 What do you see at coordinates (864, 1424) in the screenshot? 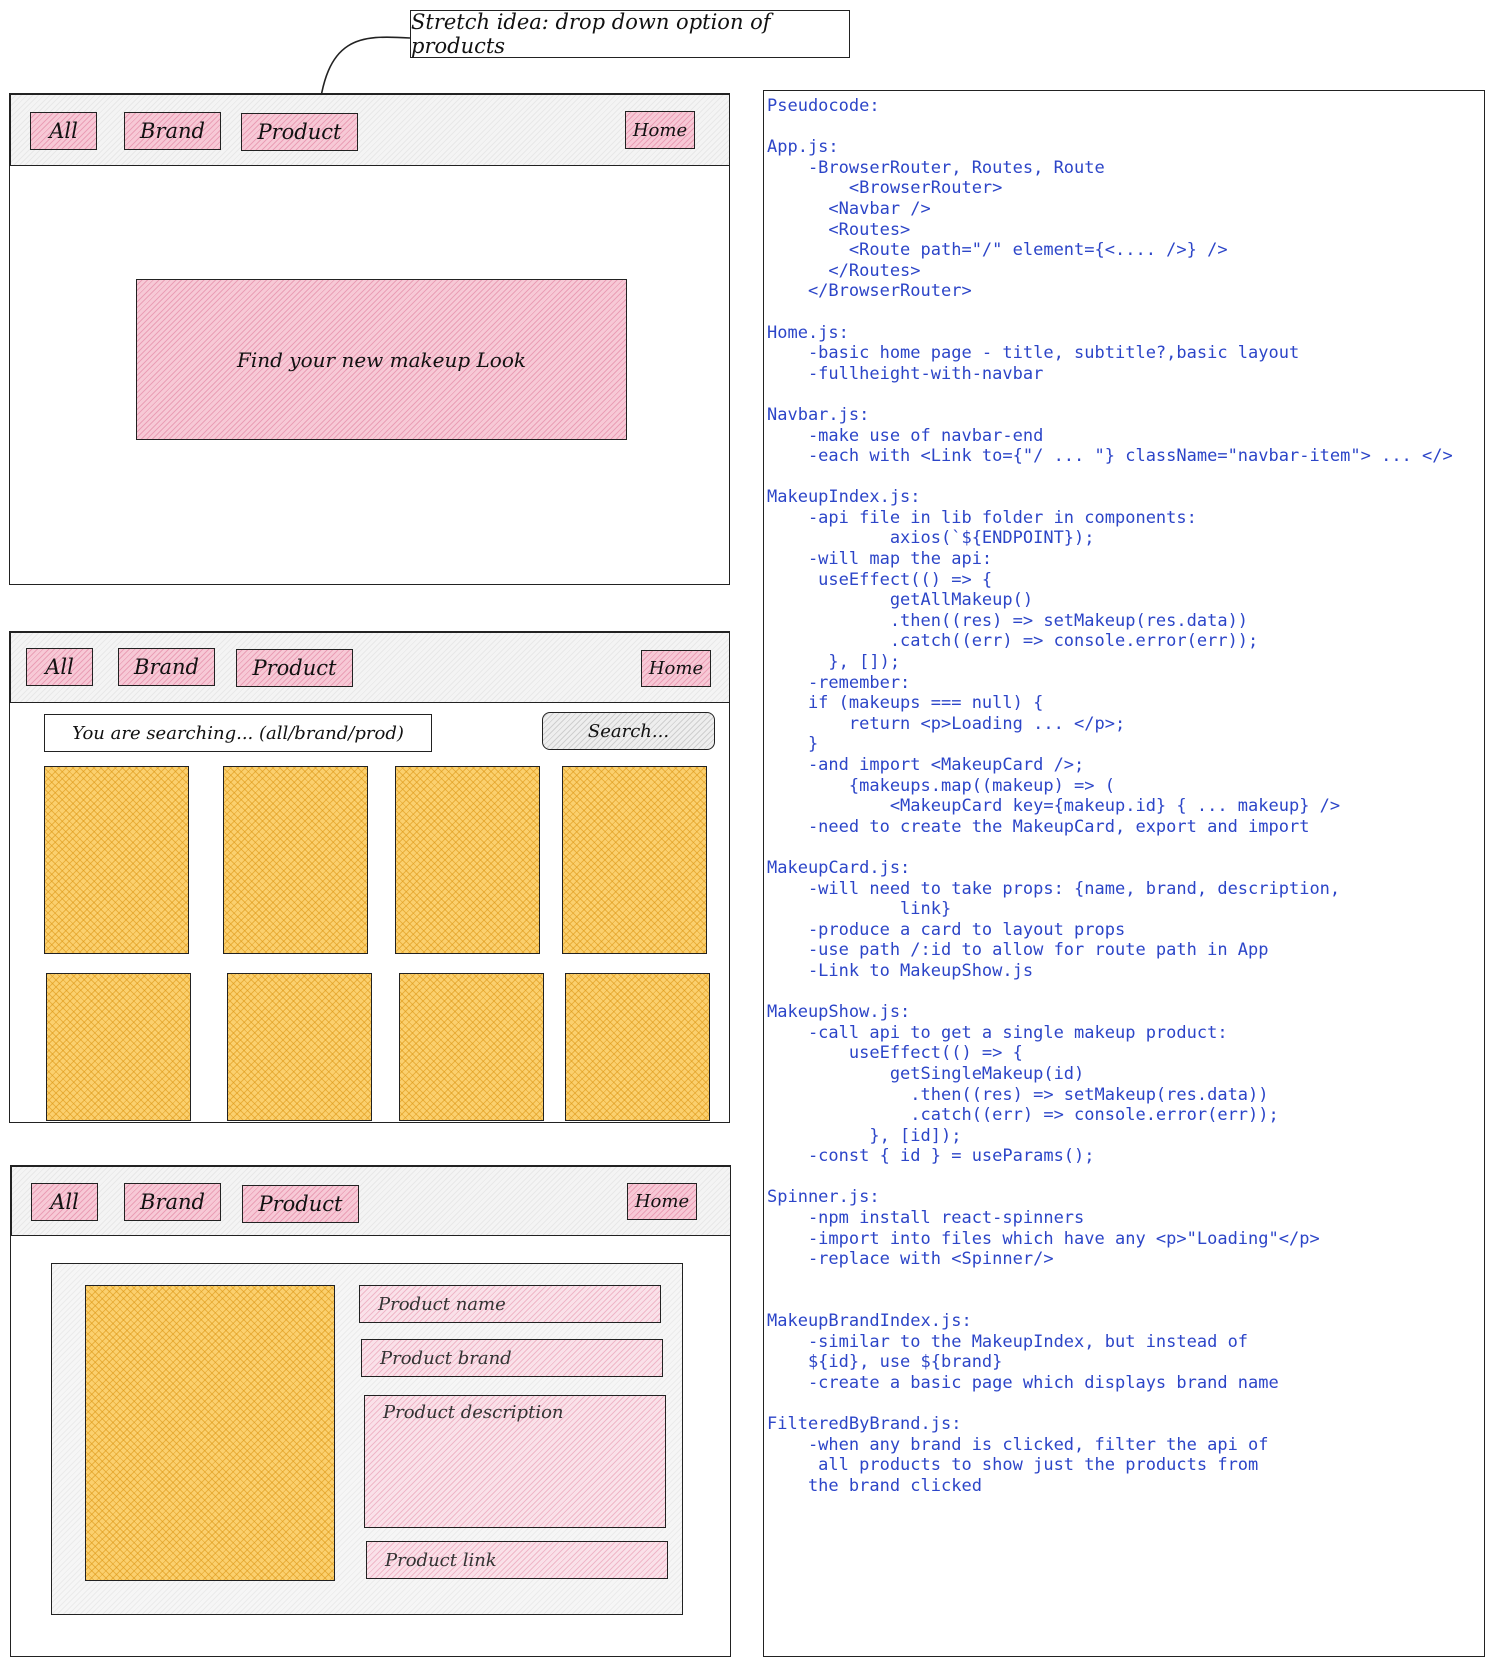
I see `pseudocode-line: FilteredByBrand.js:` at bounding box center [864, 1424].